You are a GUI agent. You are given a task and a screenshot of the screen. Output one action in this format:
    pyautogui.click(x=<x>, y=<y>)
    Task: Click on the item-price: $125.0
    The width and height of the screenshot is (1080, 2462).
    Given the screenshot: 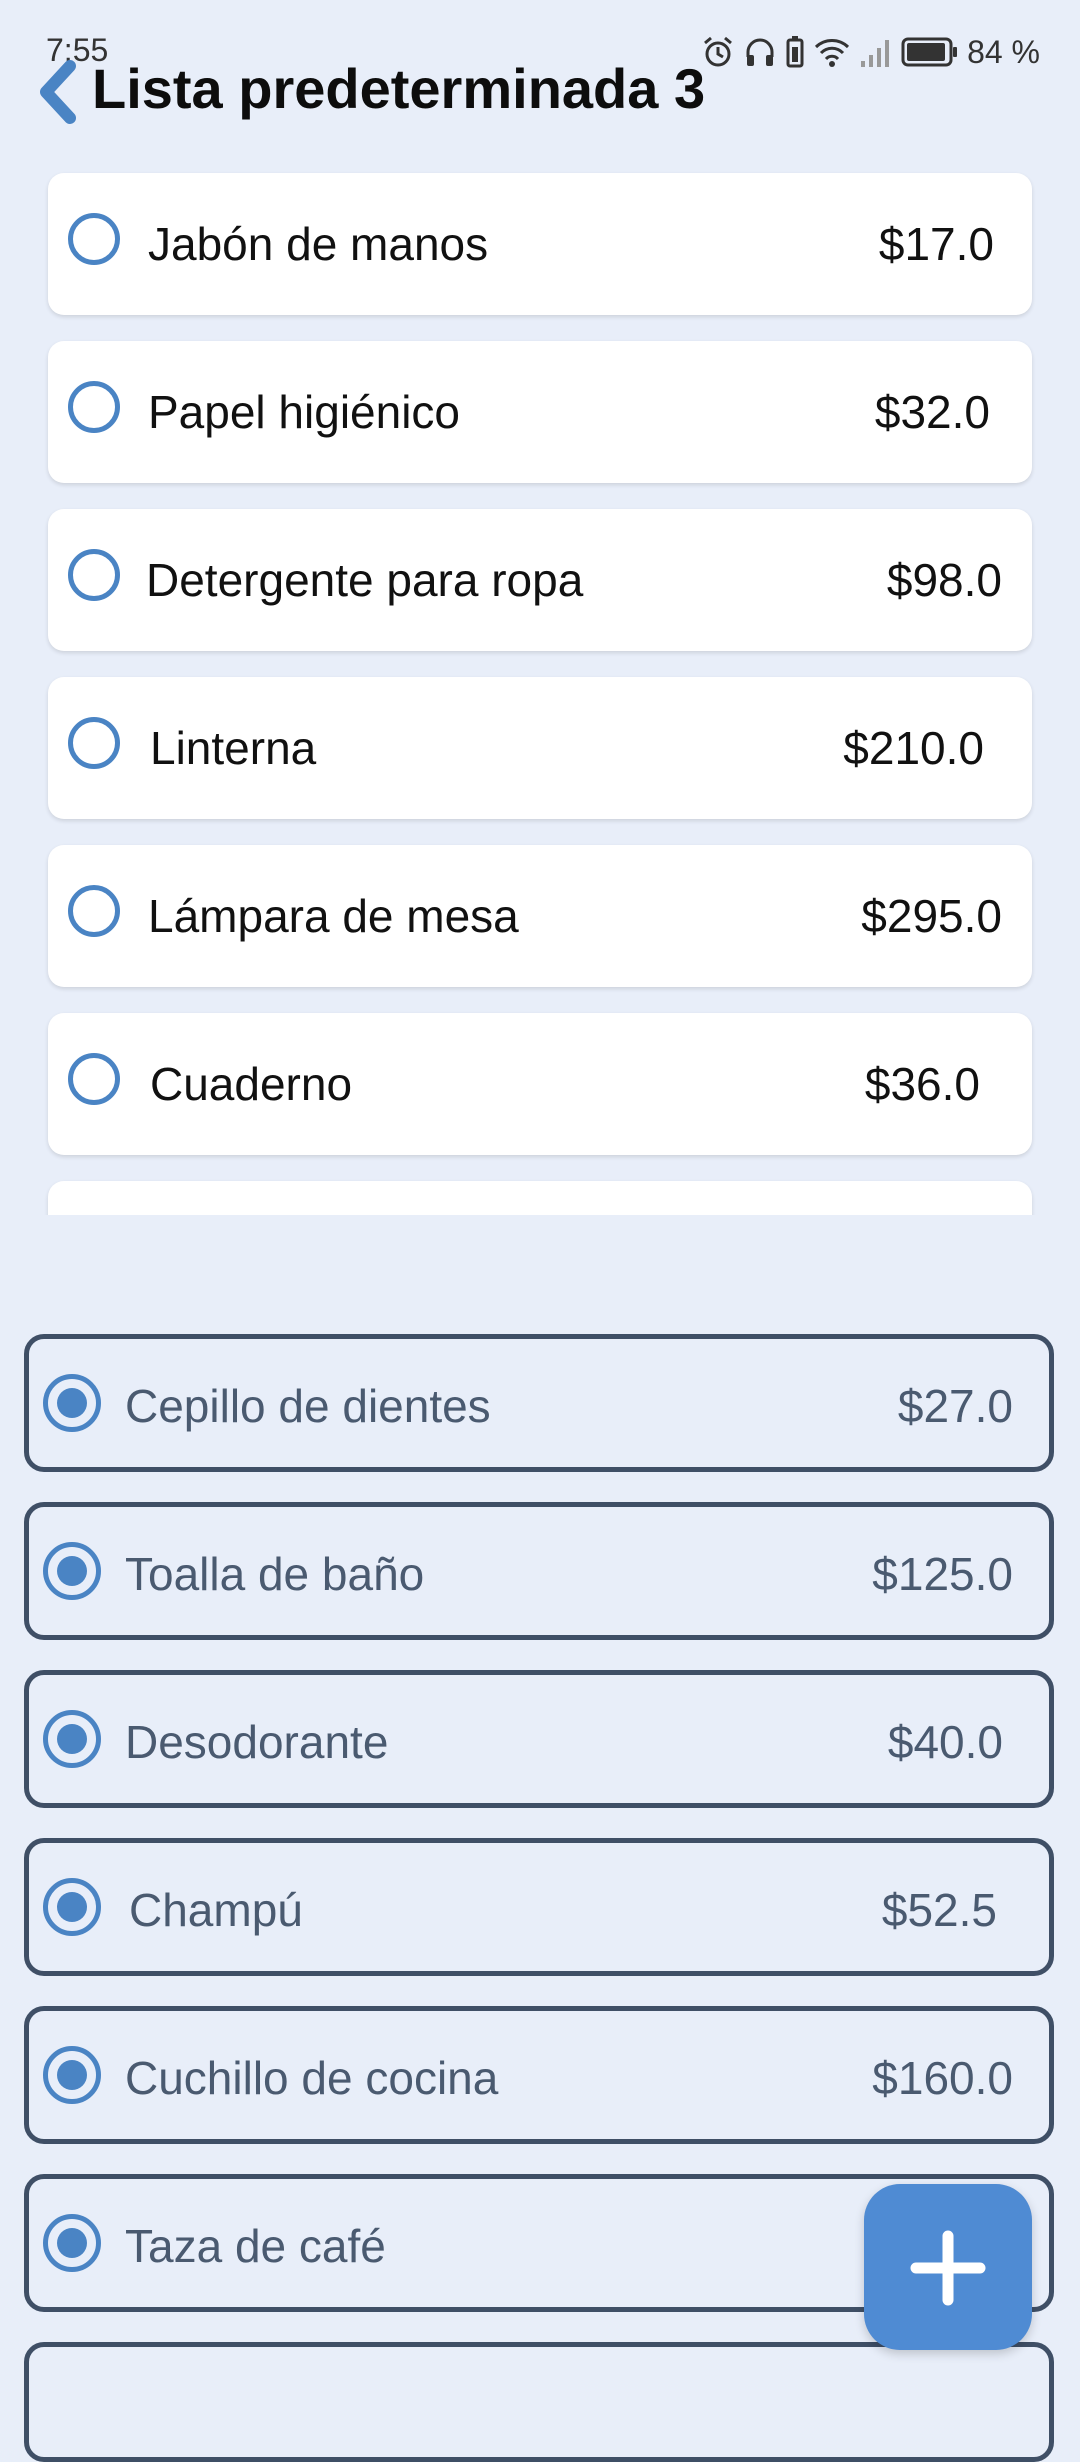 What is the action you would take?
    pyautogui.click(x=942, y=1574)
    